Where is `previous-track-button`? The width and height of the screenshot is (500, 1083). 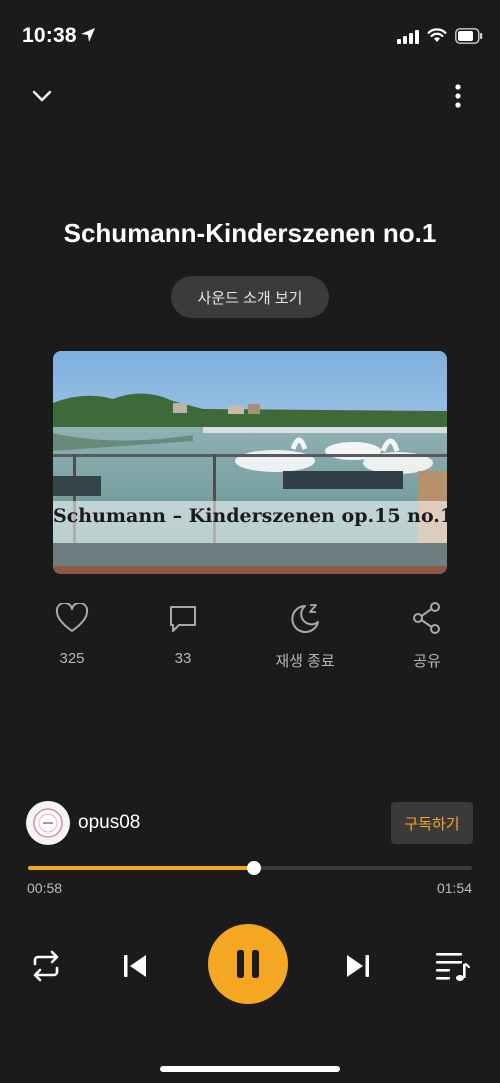
previous-track-button is located at coordinates (135, 966).